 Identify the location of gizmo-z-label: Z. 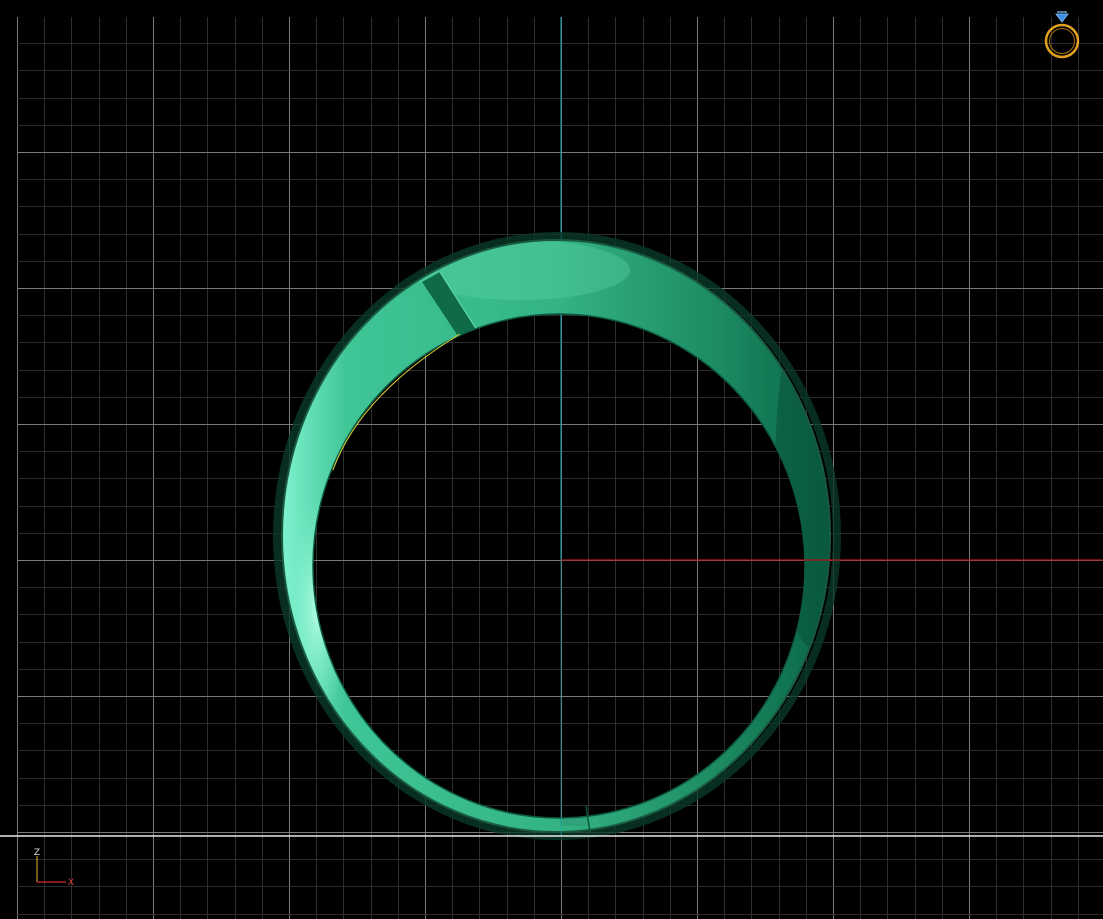
(37, 853).